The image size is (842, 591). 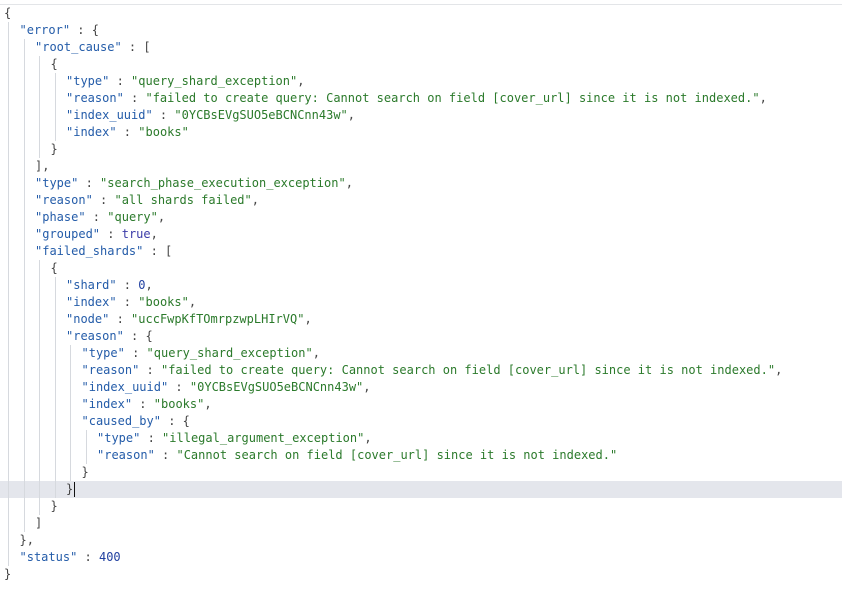 What do you see at coordinates (421, 285) in the screenshot?
I see `code-line: "shard" : 0,` at bounding box center [421, 285].